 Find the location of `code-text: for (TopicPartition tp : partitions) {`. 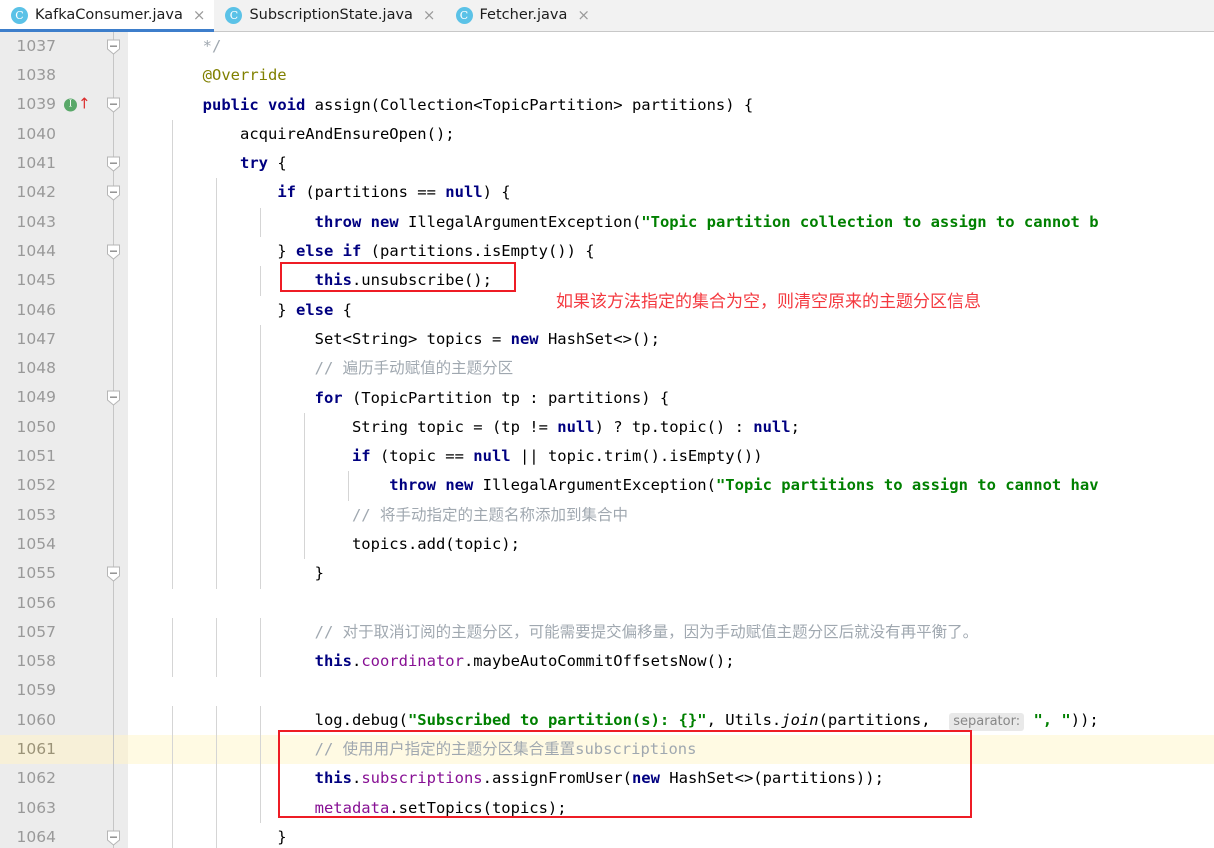

code-text: for (TopicPartition tp : partitions) { is located at coordinates (671, 398).